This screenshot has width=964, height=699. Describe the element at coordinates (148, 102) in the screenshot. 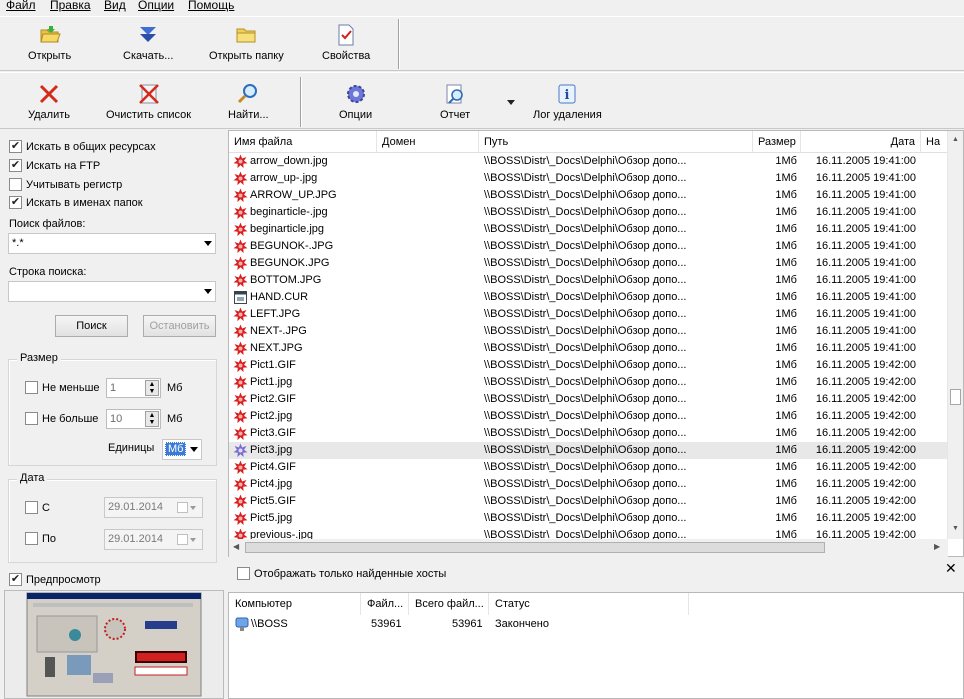

I see `clear-list-button: Очистить список` at that location.